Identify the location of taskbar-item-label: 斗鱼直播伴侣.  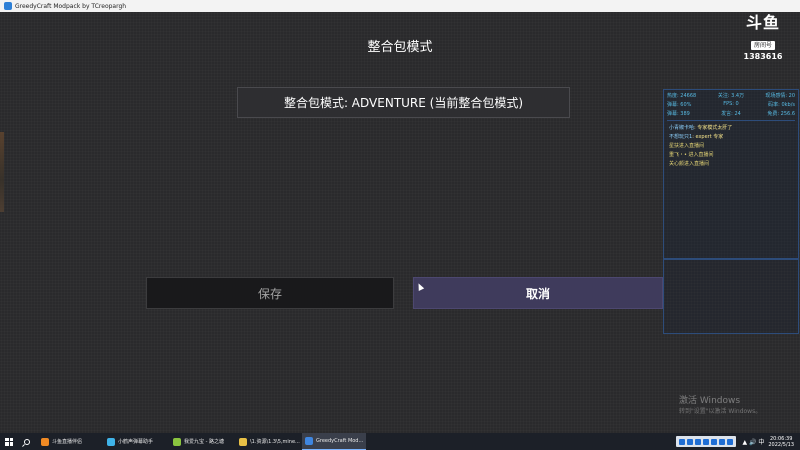
(67, 442).